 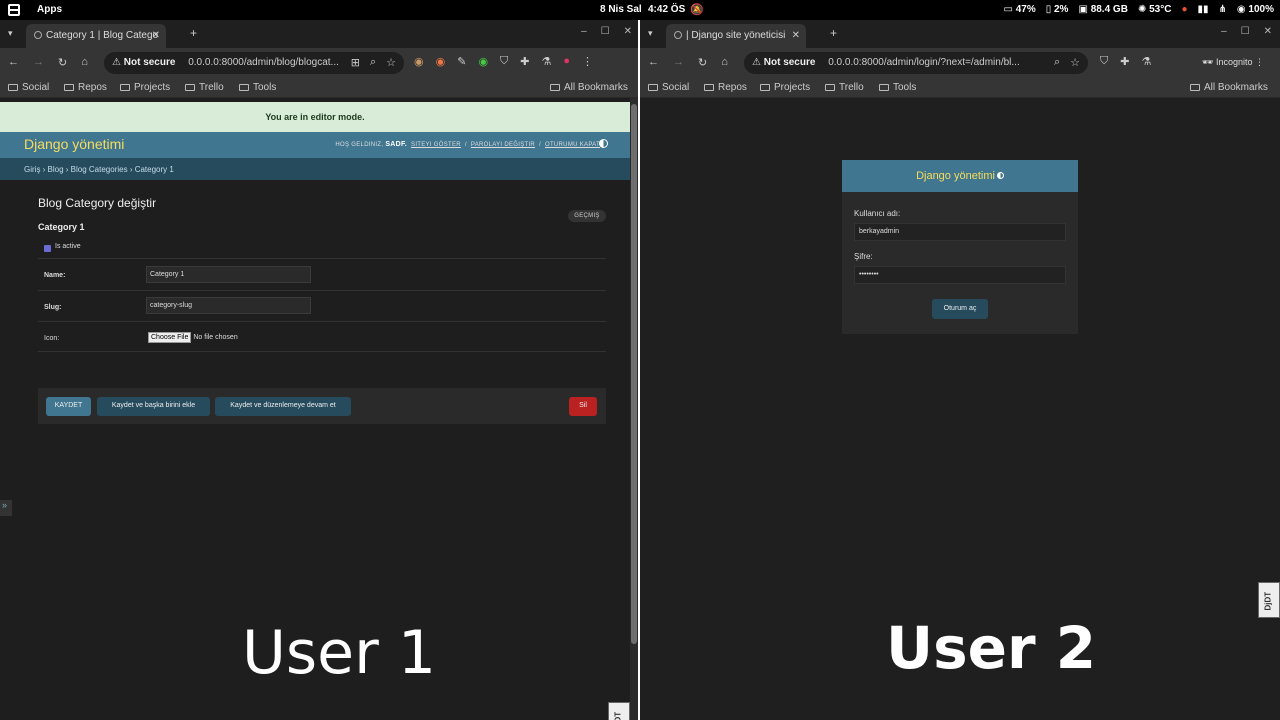 What do you see at coordinates (49, 9) in the screenshot?
I see `apps-menu-label: Apps` at bounding box center [49, 9].